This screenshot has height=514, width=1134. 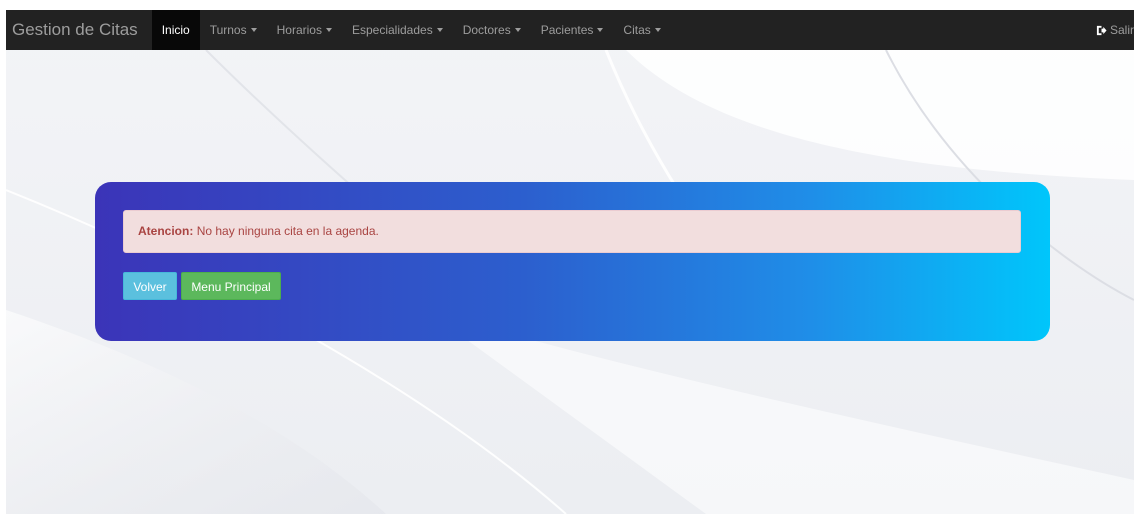 I want to click on nav-item-pacientes: Pacientes, so click(x=572, y=30).